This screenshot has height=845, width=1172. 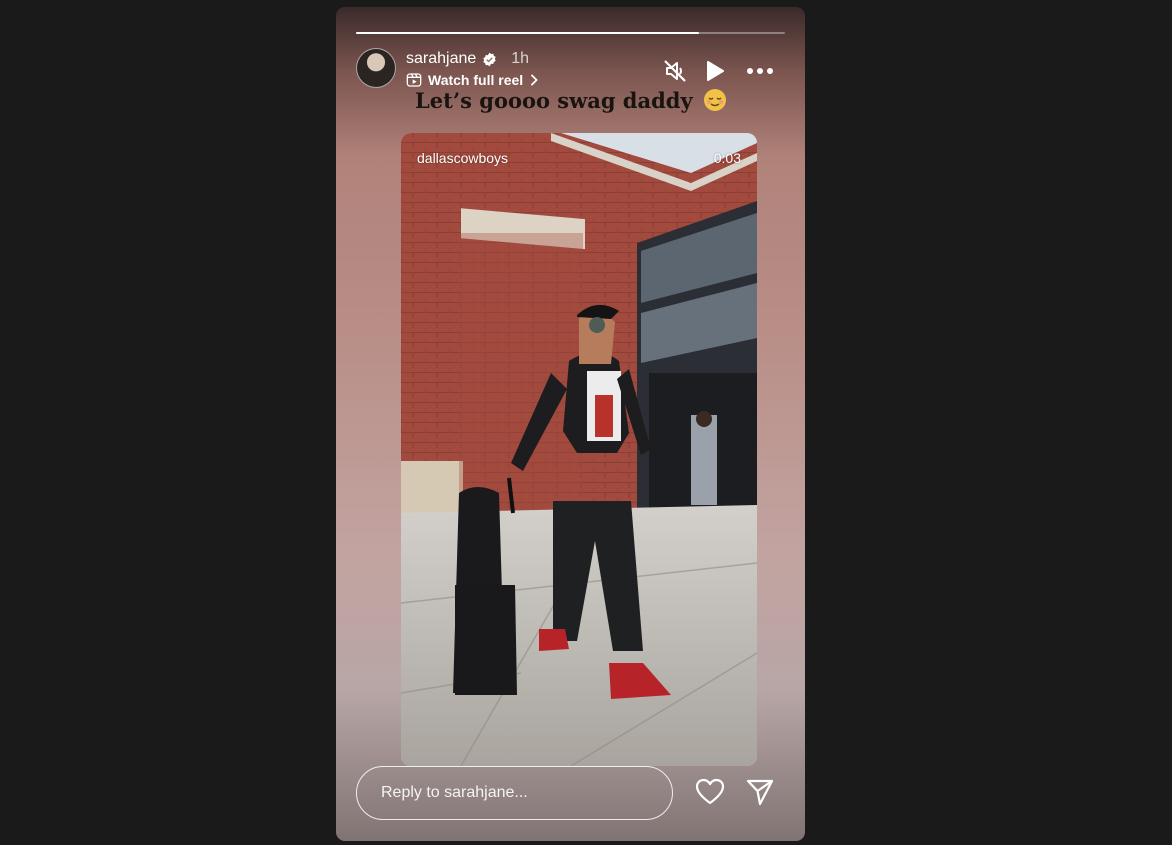 I want to click on caption-text: Let’s goooo swag daddy, so click(x=554, y=100).